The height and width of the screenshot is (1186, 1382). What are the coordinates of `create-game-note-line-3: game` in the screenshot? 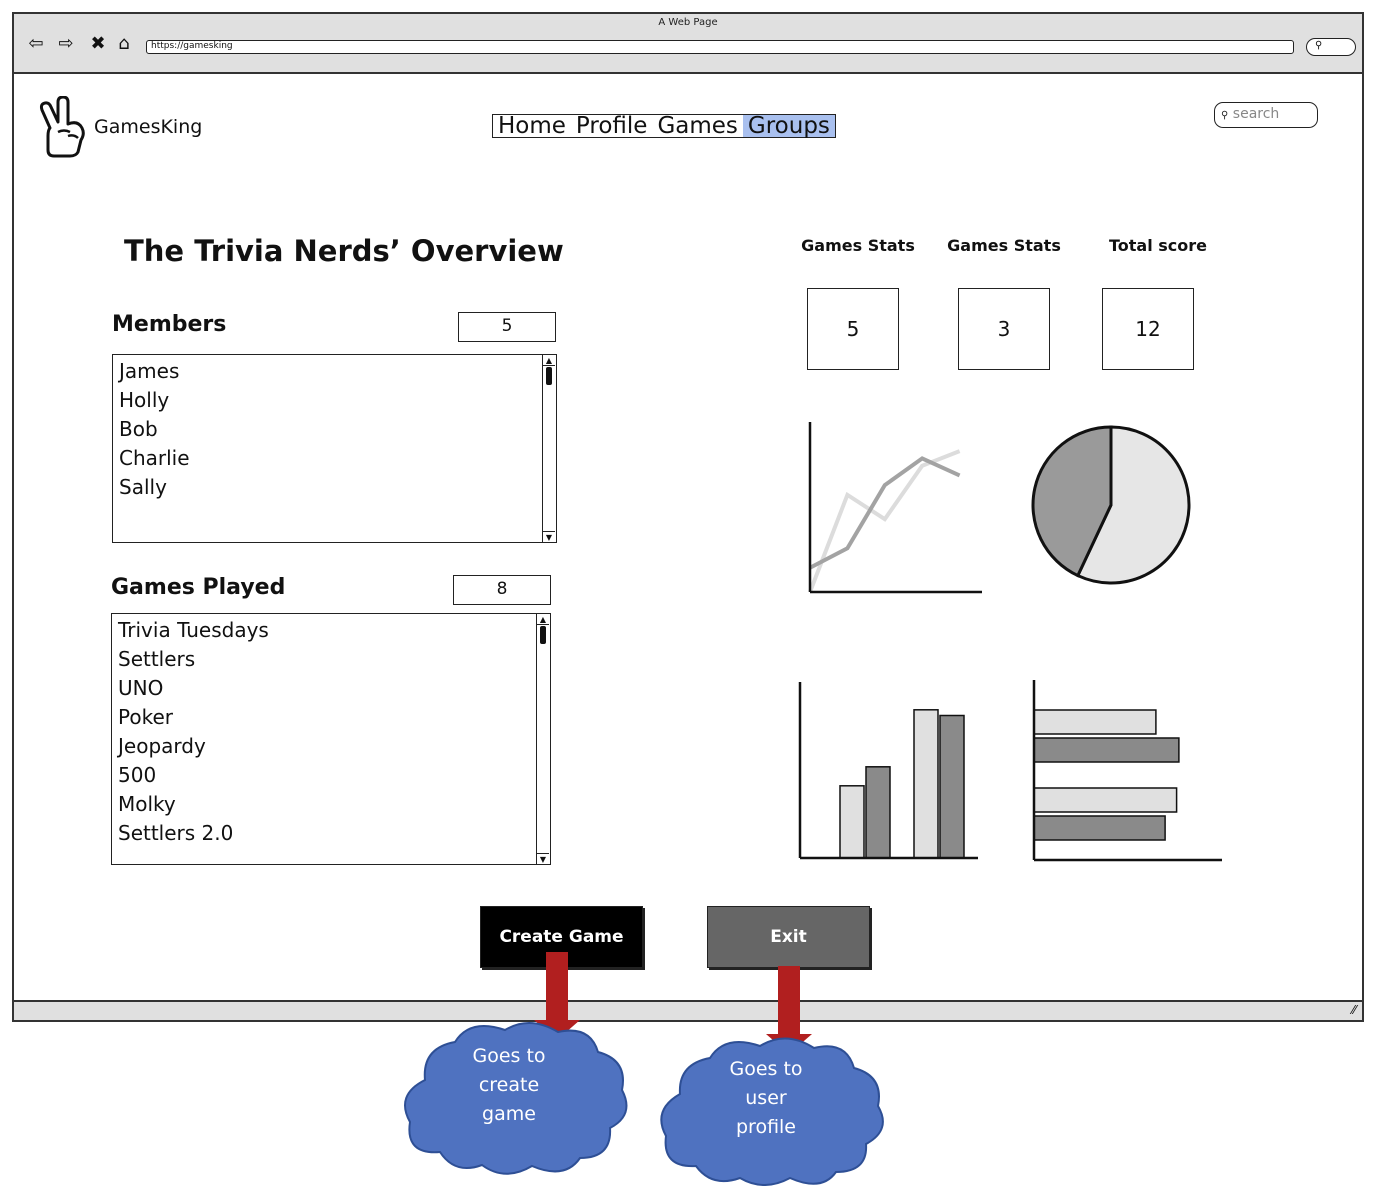 It's located at (509, 1114).